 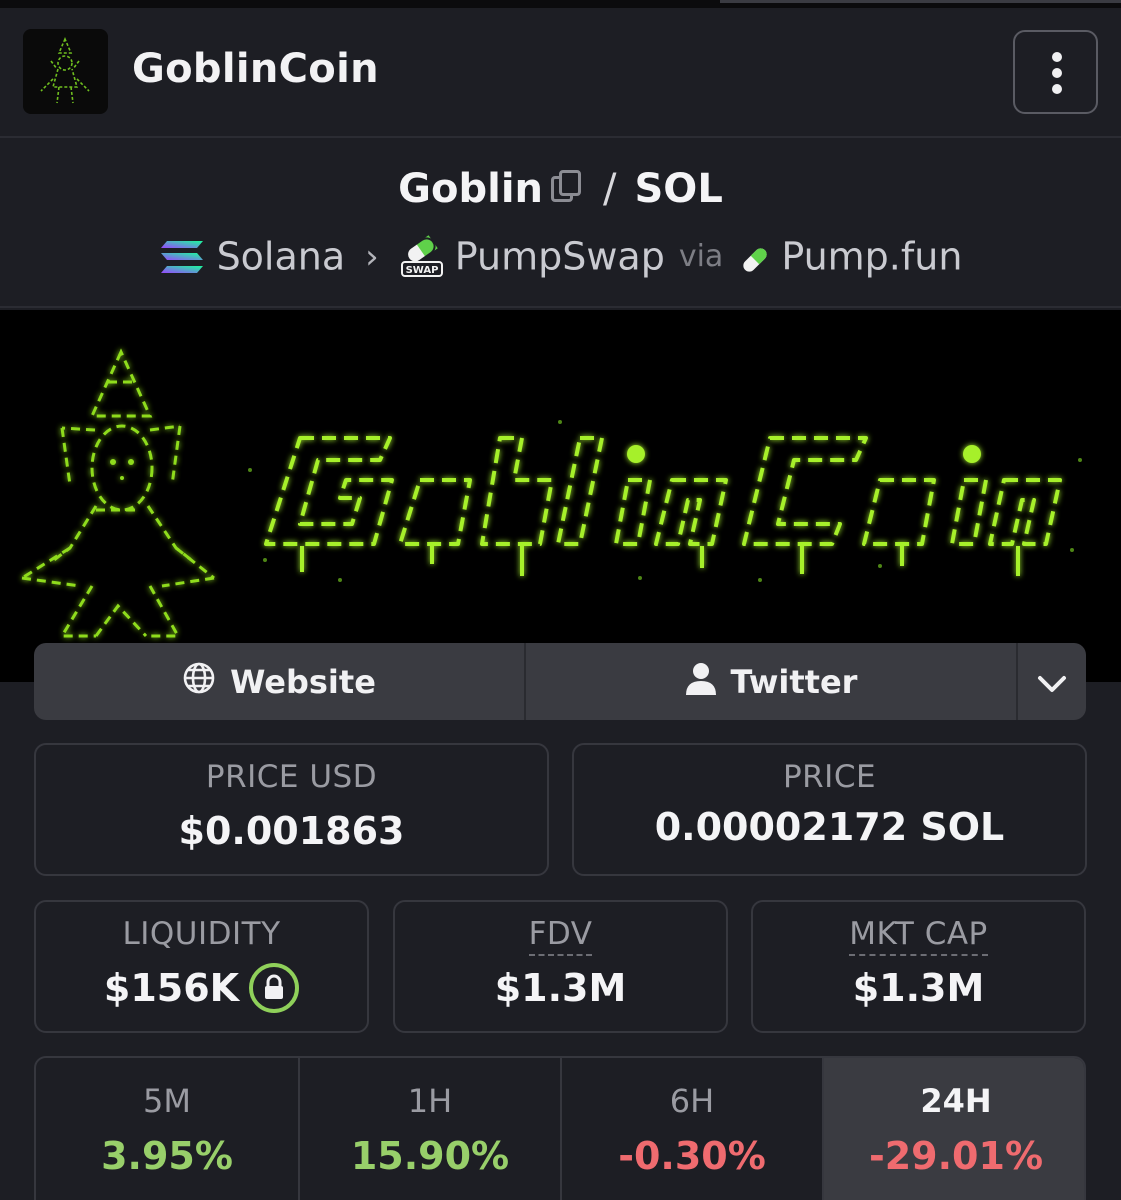 I want to click on liquidity-card: LIQUIDITY $156K, so click(x=201, y=966).